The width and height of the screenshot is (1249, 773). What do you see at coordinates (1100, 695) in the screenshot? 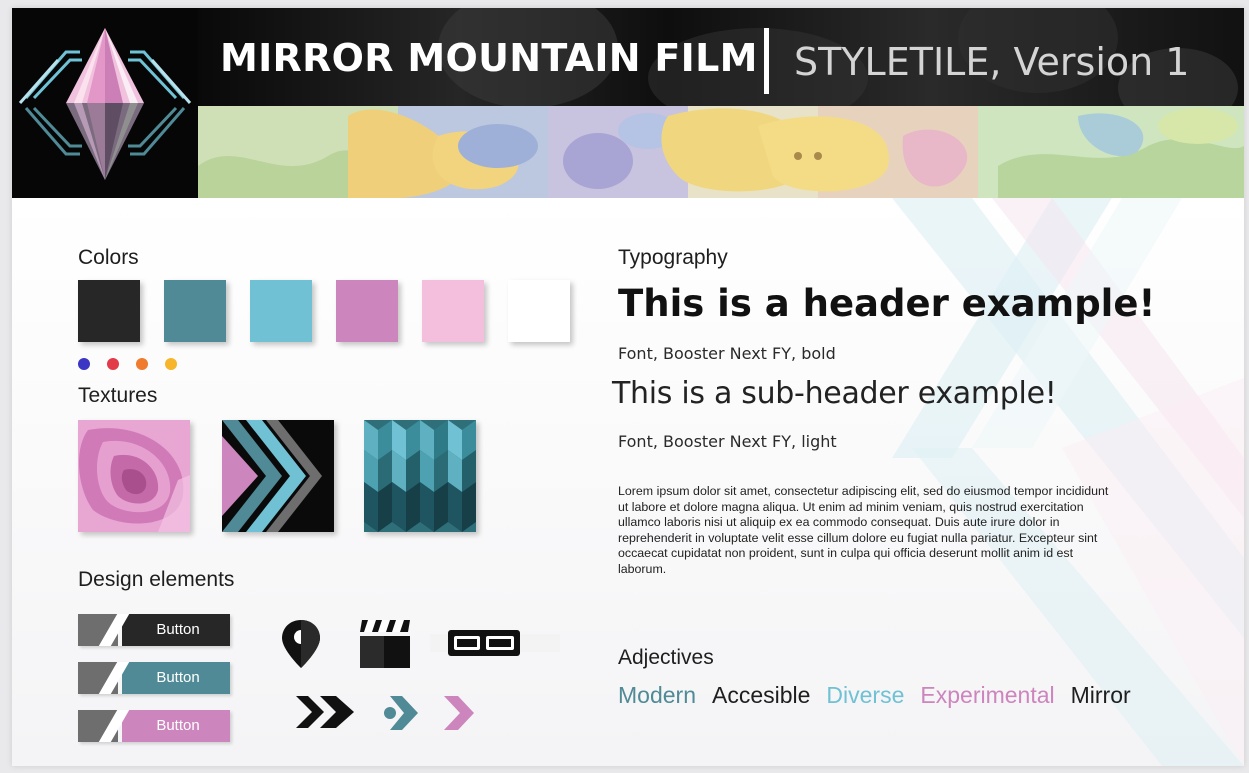
I see `adjective-word: Mirror` at bounding box center [1100, 695].